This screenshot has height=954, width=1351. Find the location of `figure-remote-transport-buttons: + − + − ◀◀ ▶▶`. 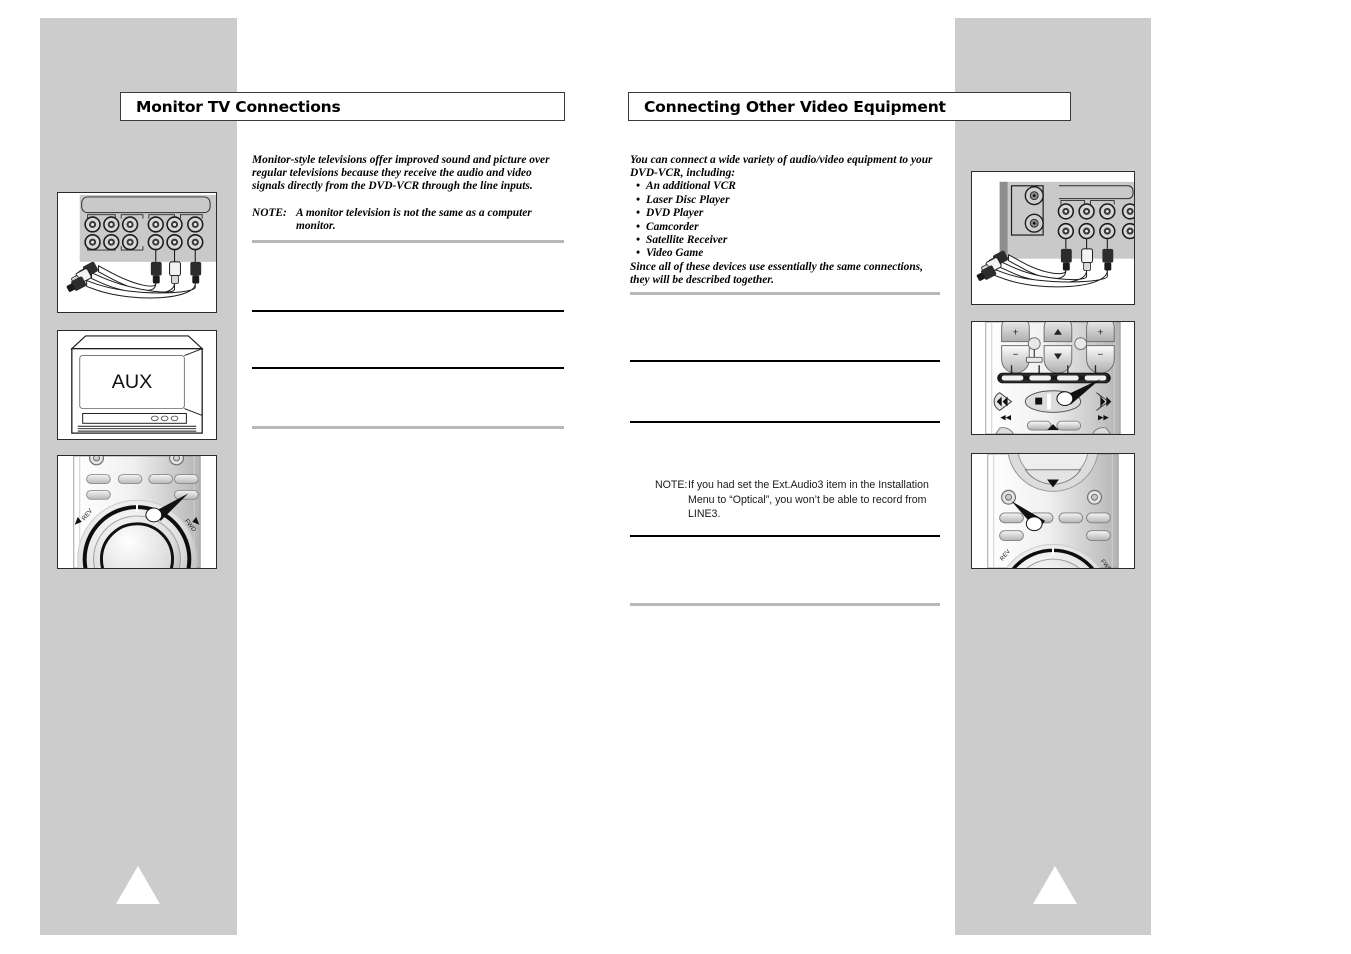

figure-remote-transport-buttons: + − + − ◀◀ ▶▶ is located at coordinates (1053, 378).